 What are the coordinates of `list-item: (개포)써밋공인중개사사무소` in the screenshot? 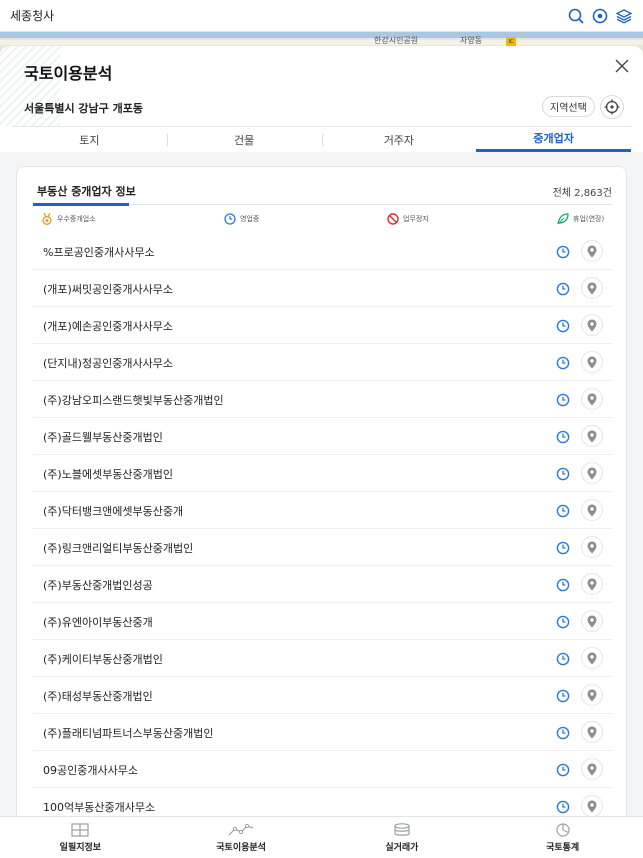 It's located at (322, 288).